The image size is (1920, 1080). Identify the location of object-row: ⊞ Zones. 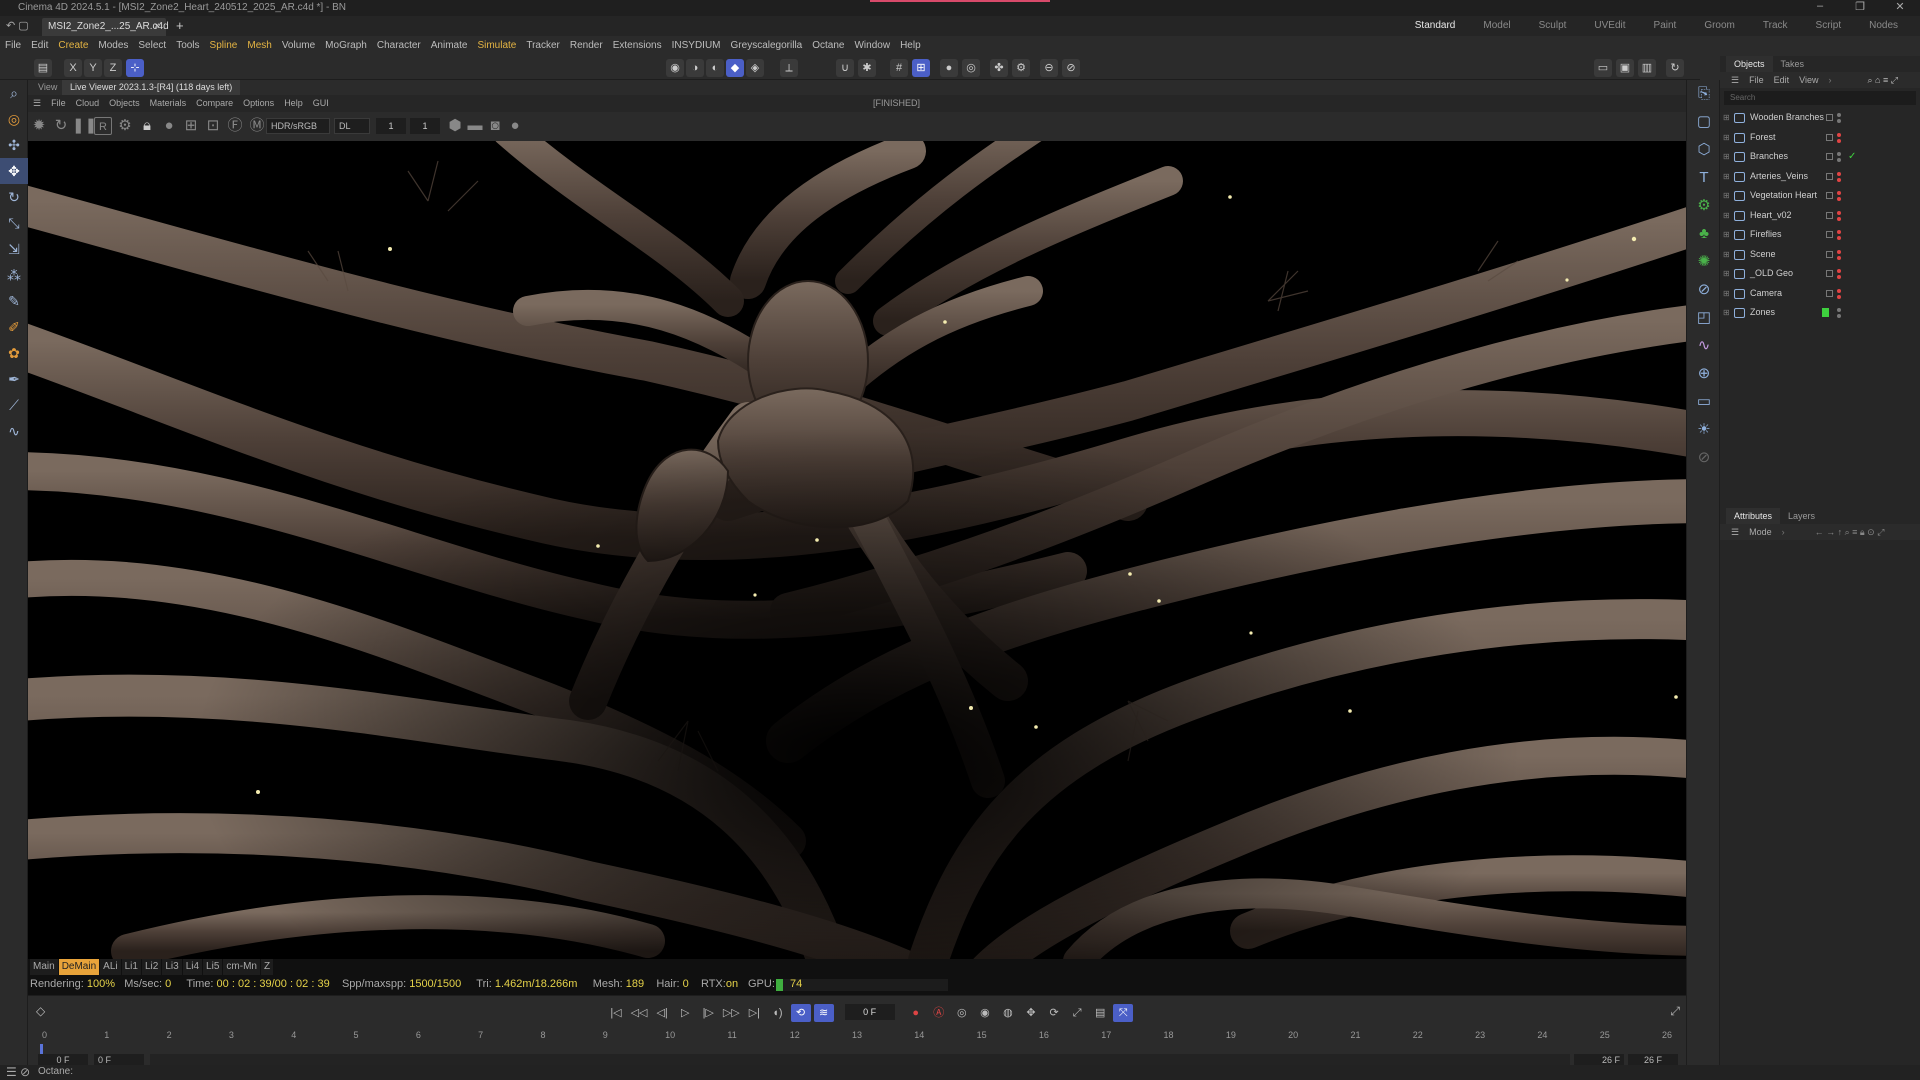
(1820, 313).